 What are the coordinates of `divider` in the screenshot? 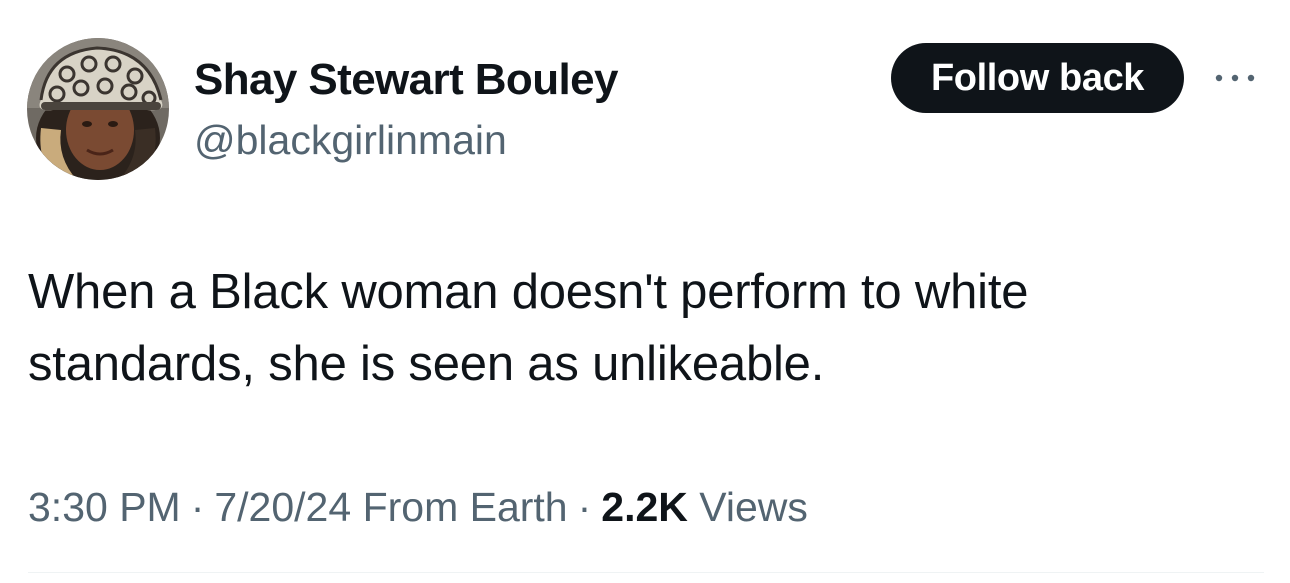 It's located at (646, 572).